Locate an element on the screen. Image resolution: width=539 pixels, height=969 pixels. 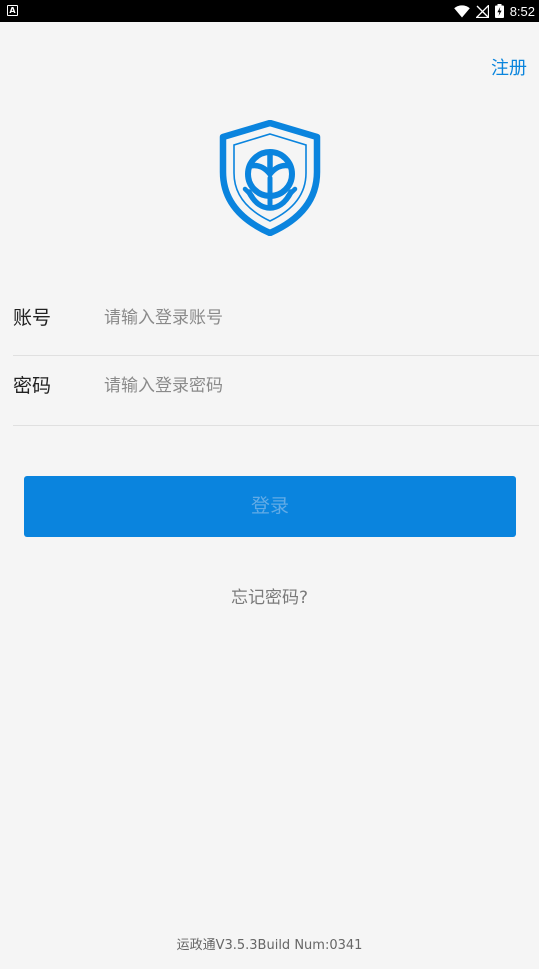
status-bar: A 8:52 is located at coordinates (269, 11).